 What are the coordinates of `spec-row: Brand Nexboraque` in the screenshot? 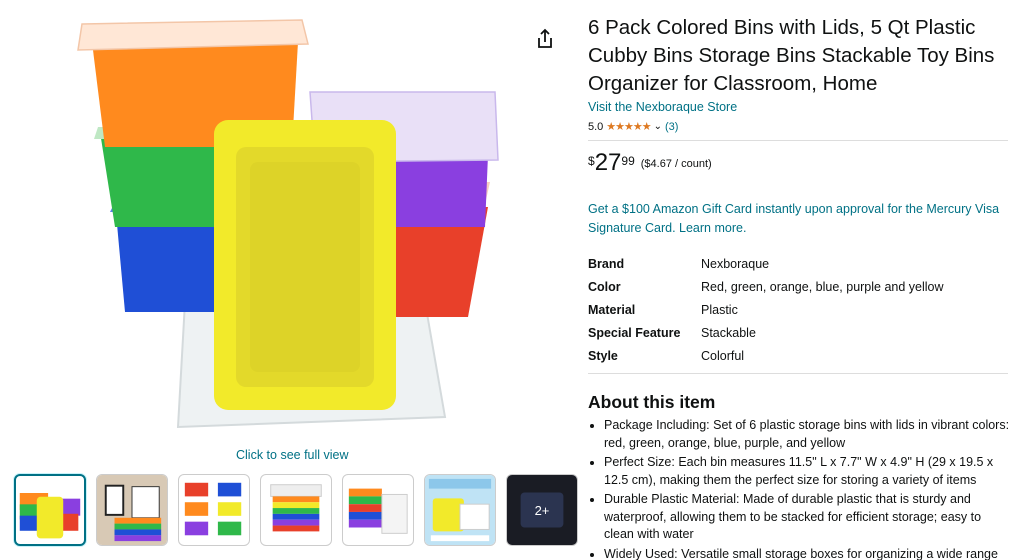 It's located at (799, 263).